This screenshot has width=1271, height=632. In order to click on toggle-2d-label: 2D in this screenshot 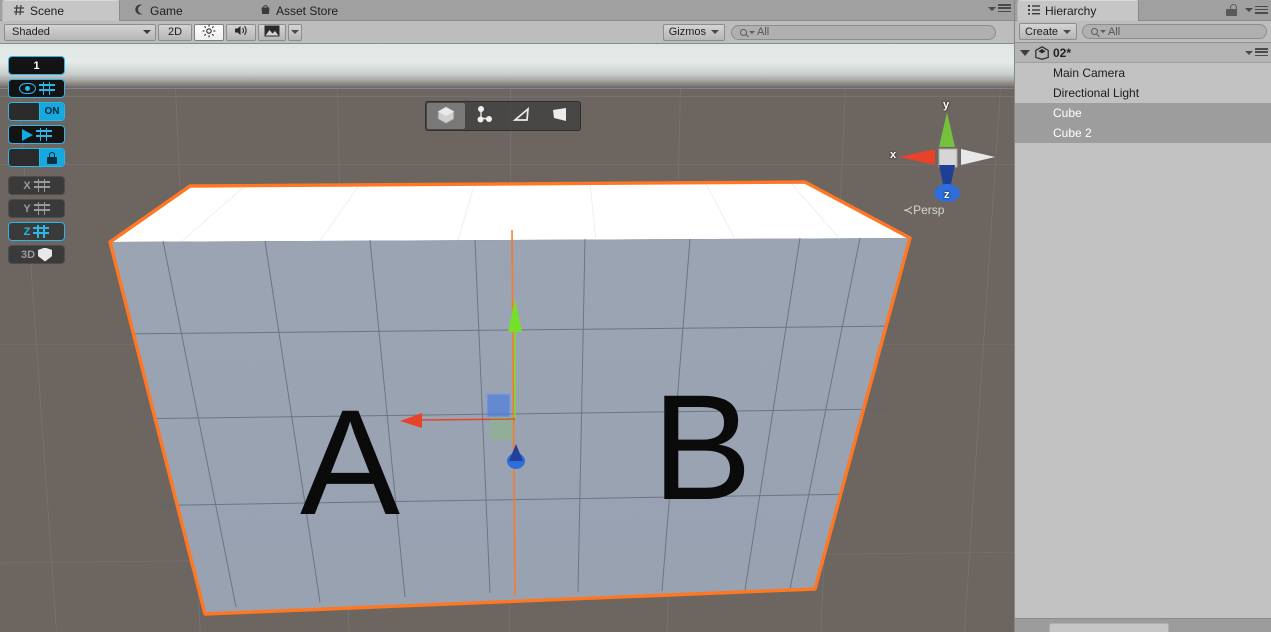, I will do `click(175, 32)`.